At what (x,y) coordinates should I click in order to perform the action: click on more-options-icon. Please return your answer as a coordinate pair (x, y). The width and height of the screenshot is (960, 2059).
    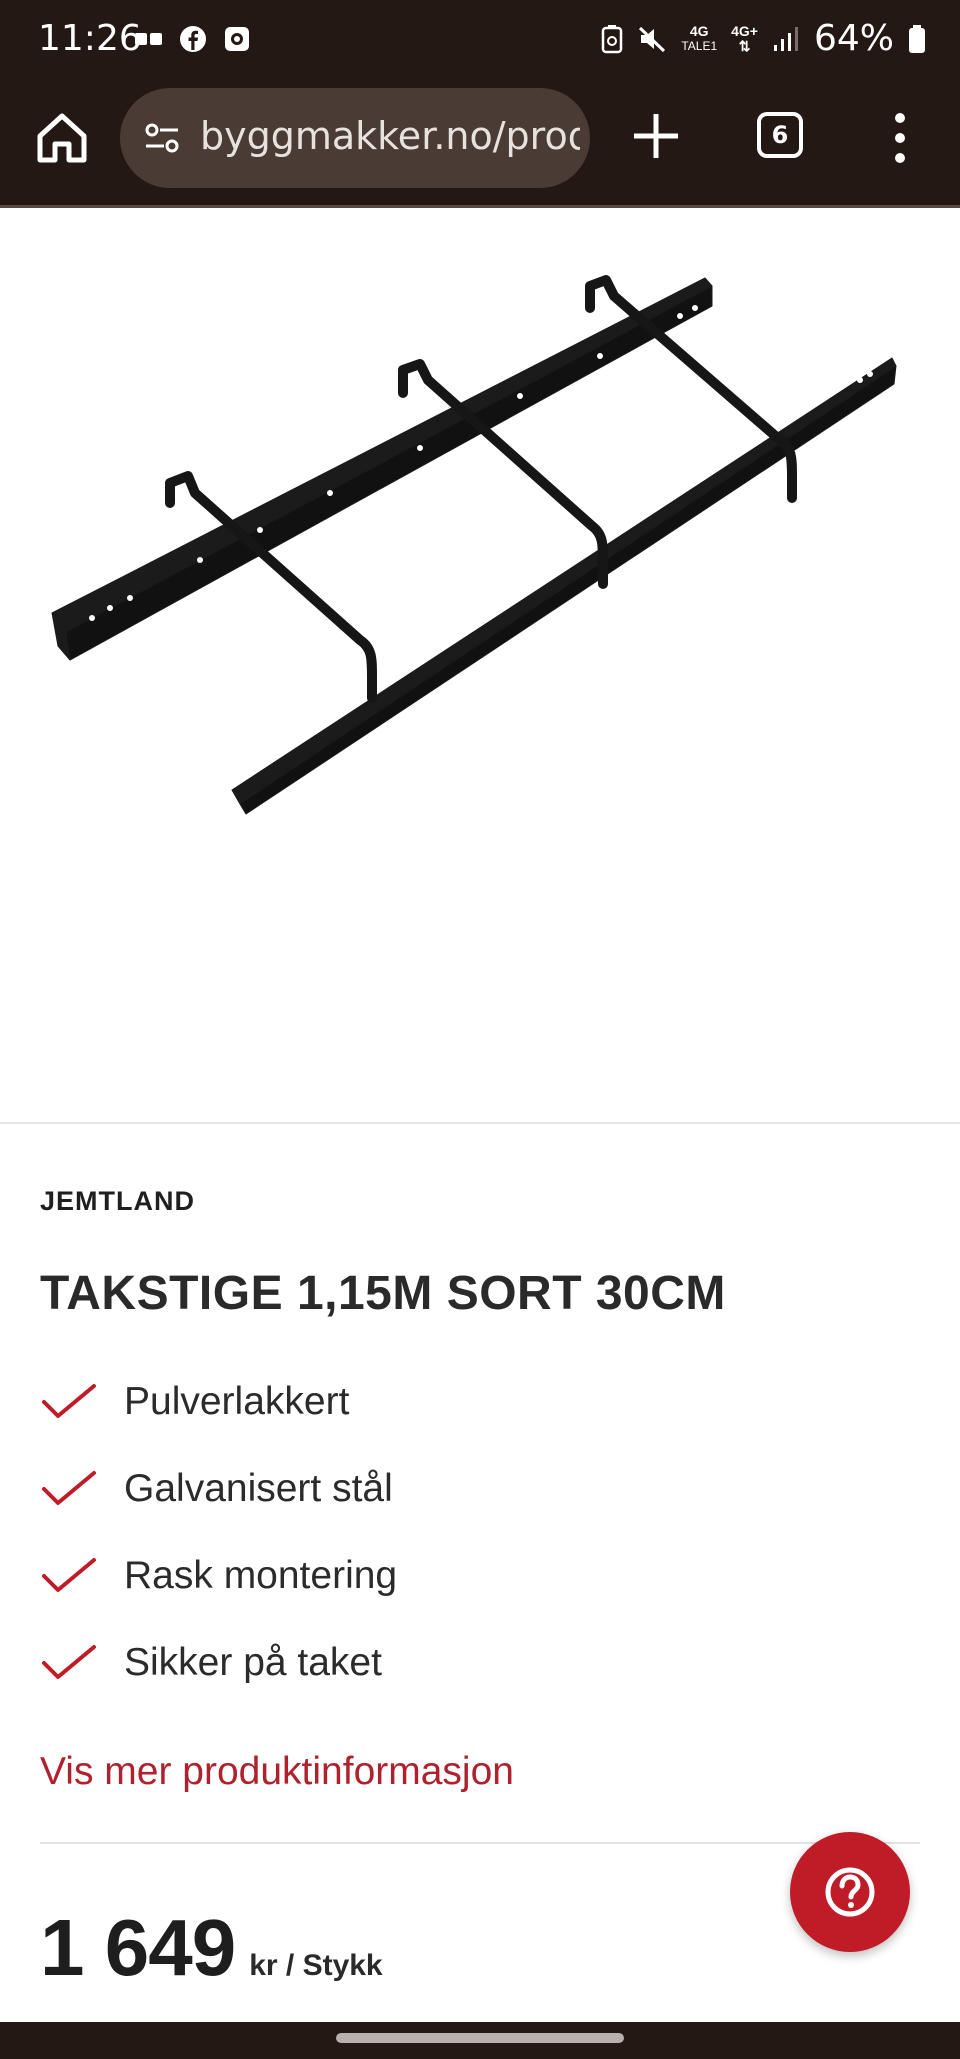
    Looking at the image, I should click on (900, 138).